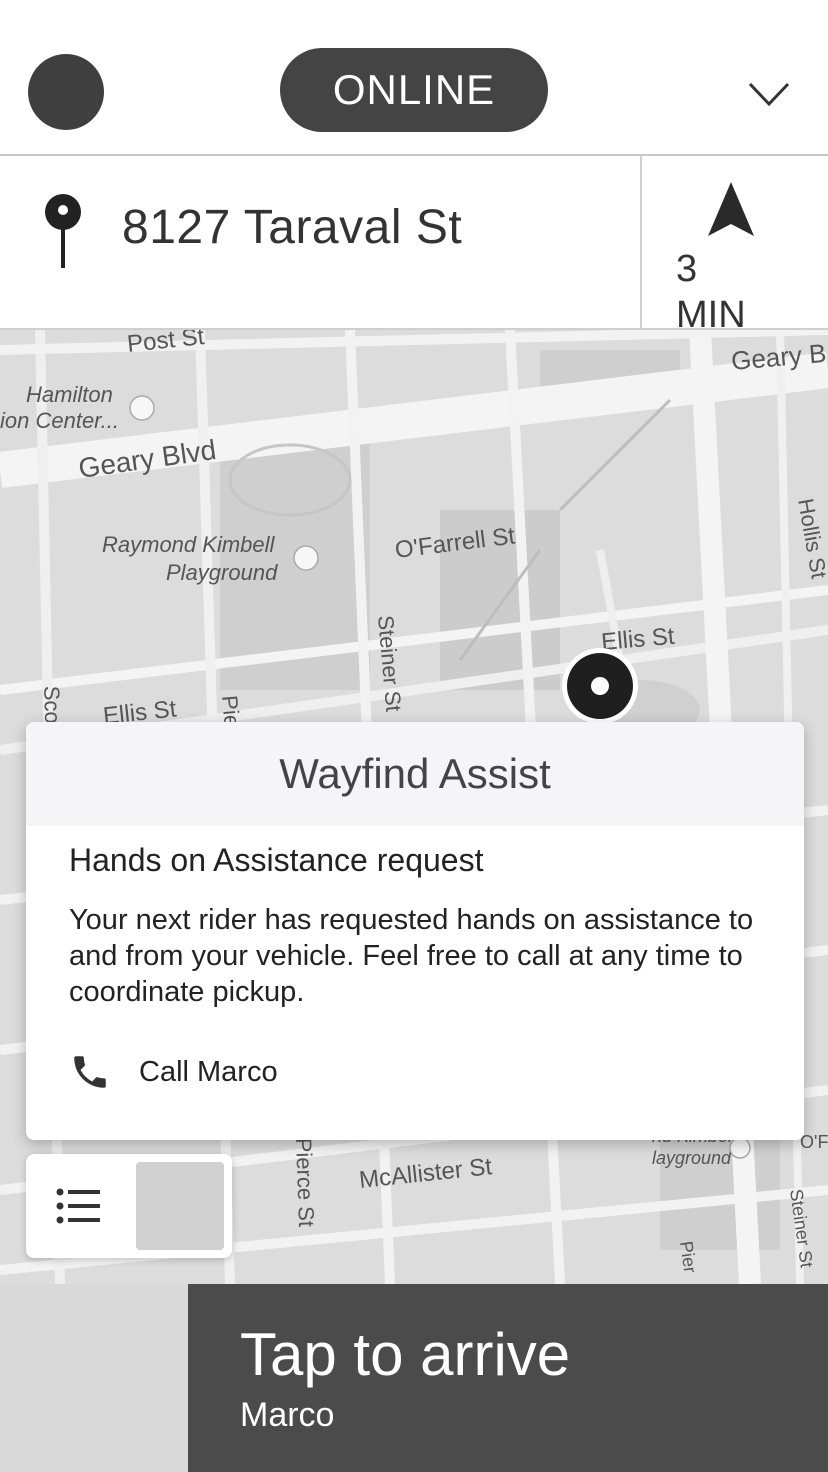  What do you see at coordinates (801, 1228) in the screenshot?
I see `map-label: Steiner St` at bounding box center [801, 1228].